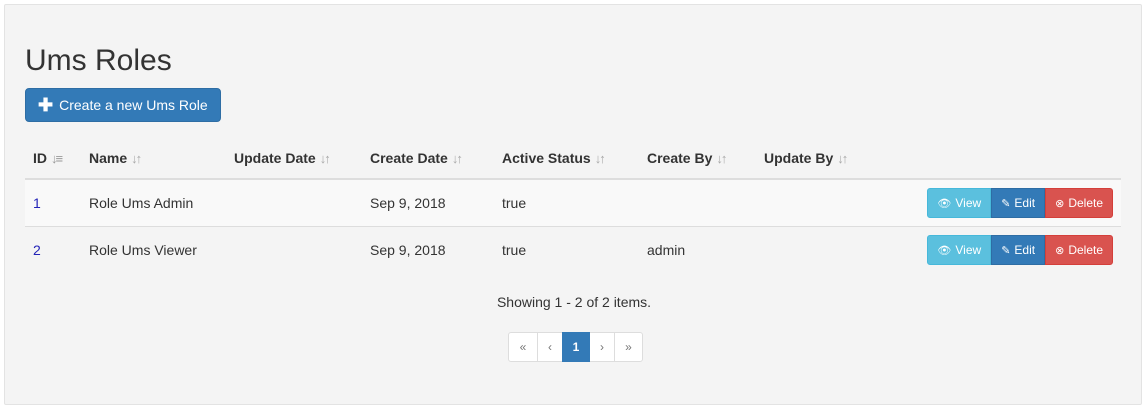 The height and width of the screenshot is (410, 1147). What do you see at coordinates (628, 347) in the screenshot?
I see `pagination-last-button: »` at bounding box center [628, 347].